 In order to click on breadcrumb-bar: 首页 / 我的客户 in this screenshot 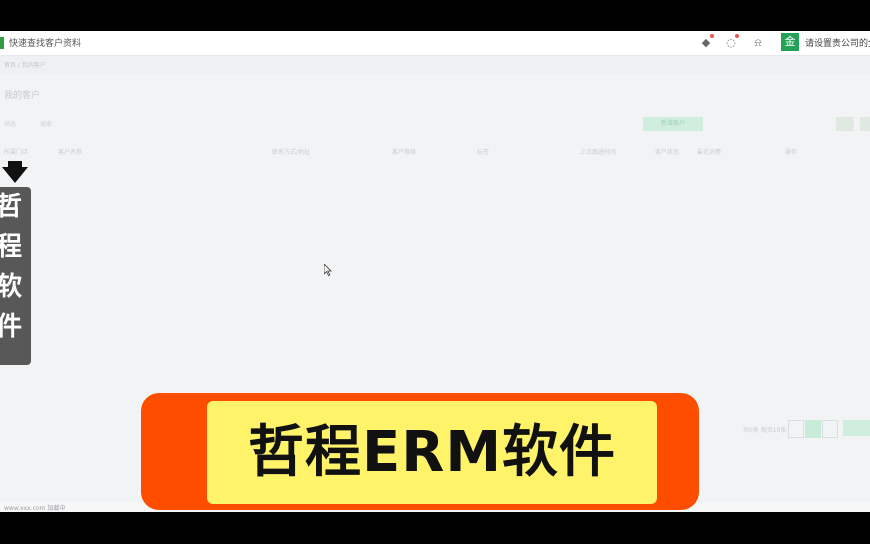, I will do `click(435, 65)`.